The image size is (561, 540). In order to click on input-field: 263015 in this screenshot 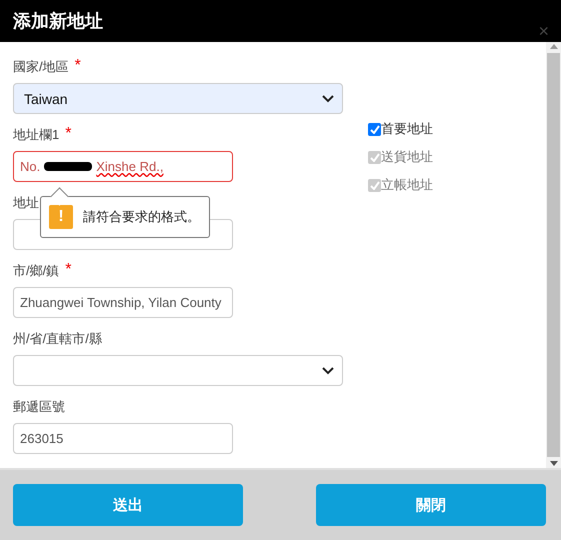, I will do `click(123, 438)`.